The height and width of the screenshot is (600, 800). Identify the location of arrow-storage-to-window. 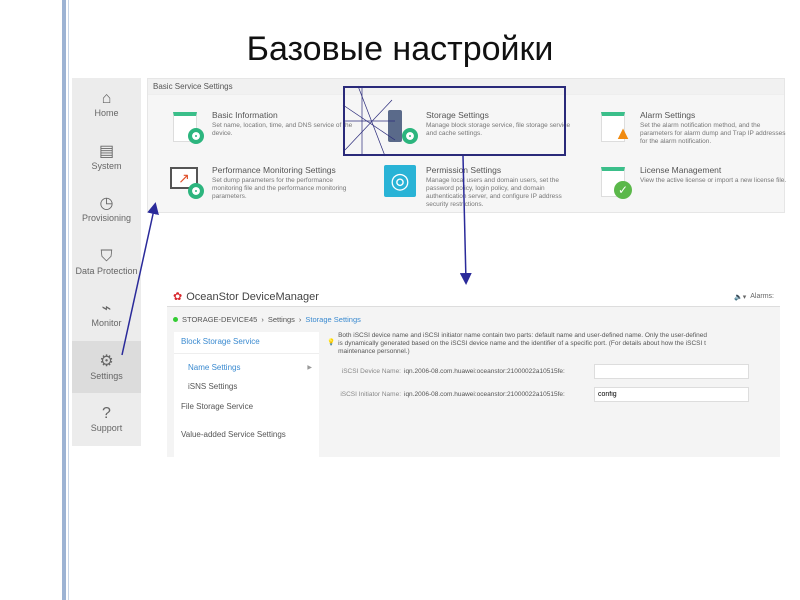
(465, 220).